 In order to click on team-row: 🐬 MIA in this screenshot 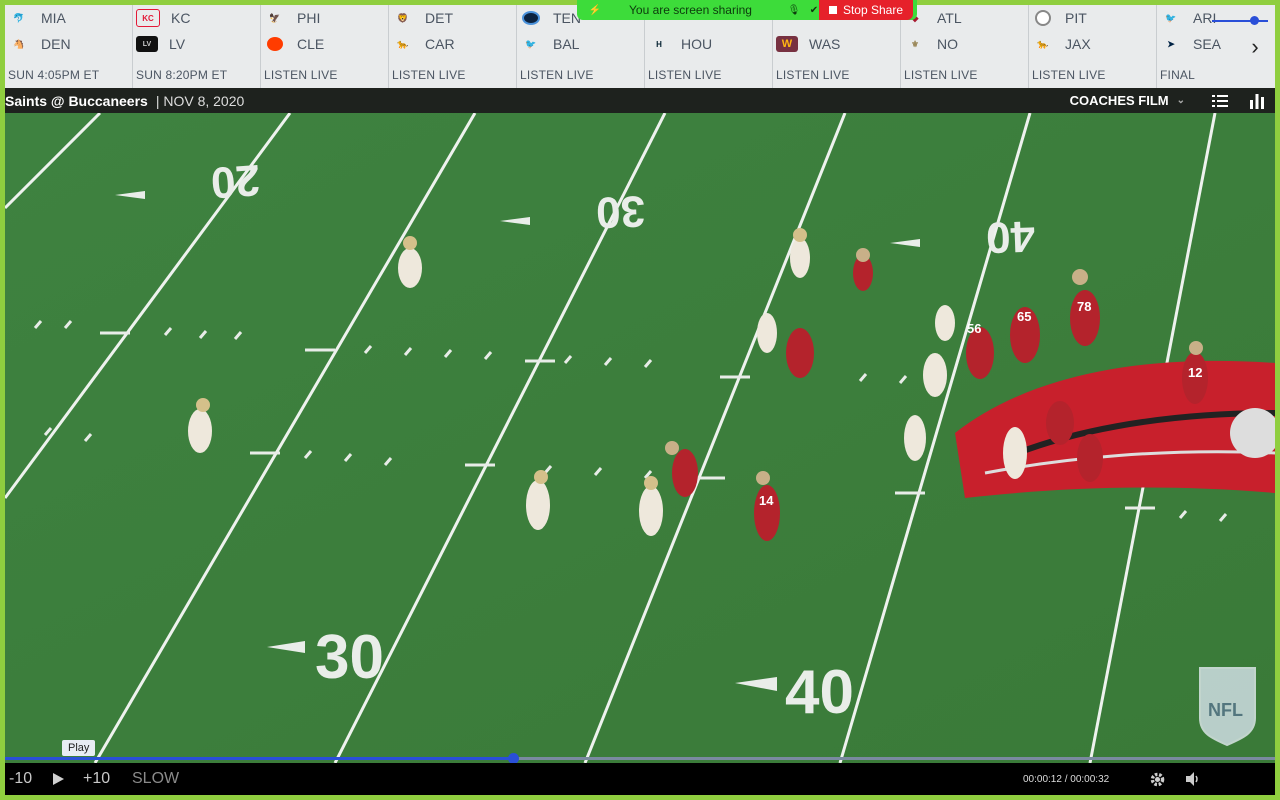, I will do `click(70, 18)`.